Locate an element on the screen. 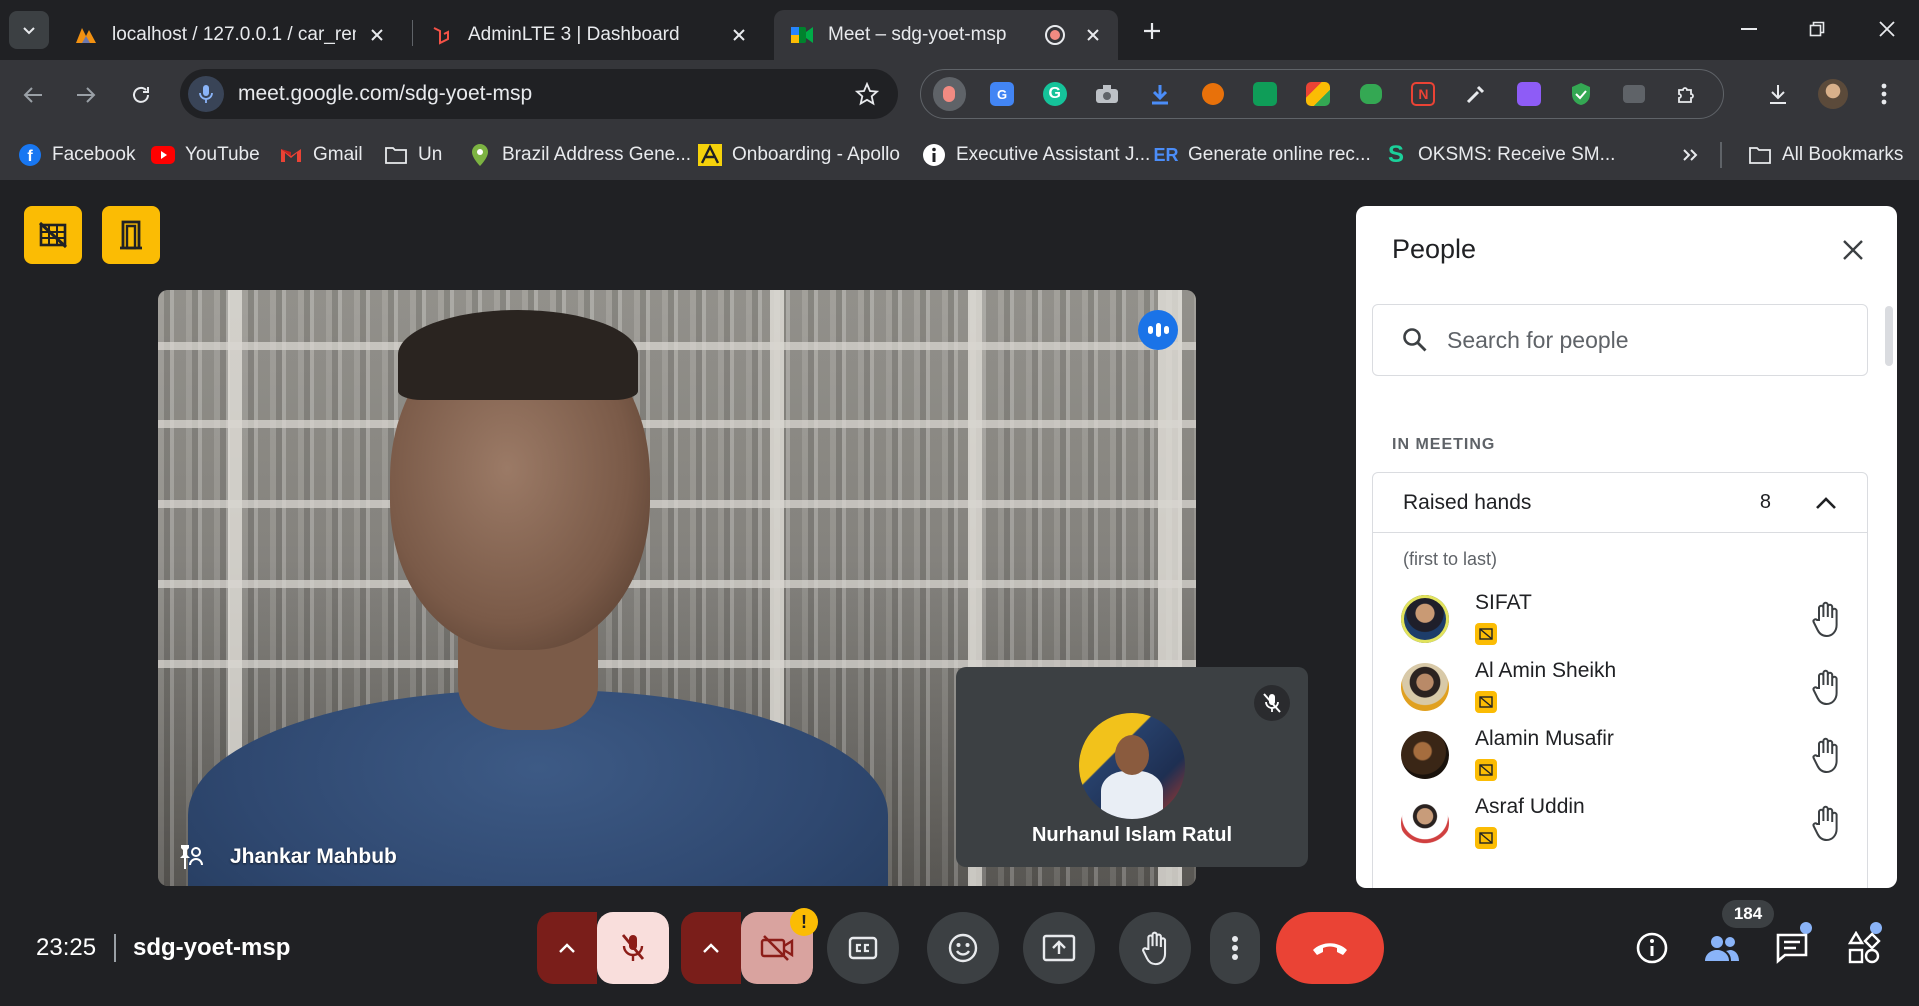  n-extension-icon: N is located at coordinates (1423, 94).